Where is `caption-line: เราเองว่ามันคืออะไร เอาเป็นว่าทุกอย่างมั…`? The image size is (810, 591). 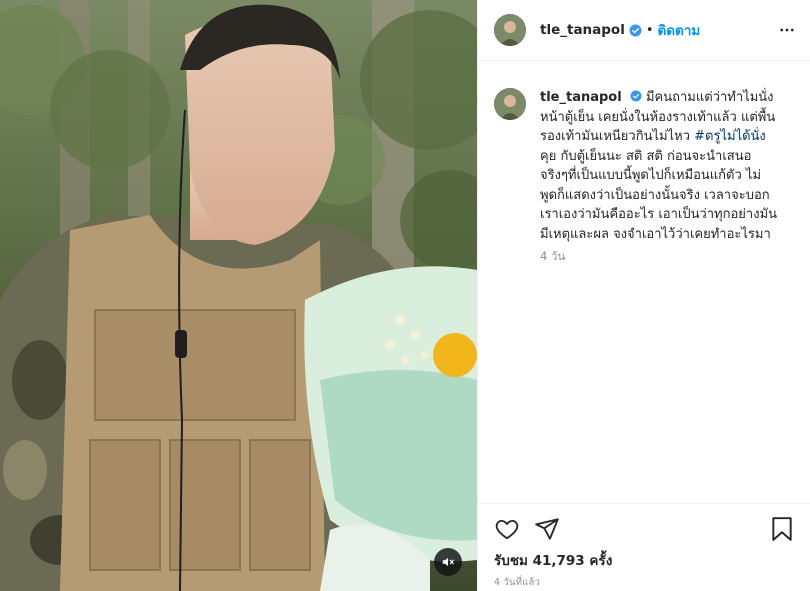 caption-line: เราเองว่ามันคืออะไร เอาเป็นว่าทุกอย่างมั… is located at coordinates (659, 214).